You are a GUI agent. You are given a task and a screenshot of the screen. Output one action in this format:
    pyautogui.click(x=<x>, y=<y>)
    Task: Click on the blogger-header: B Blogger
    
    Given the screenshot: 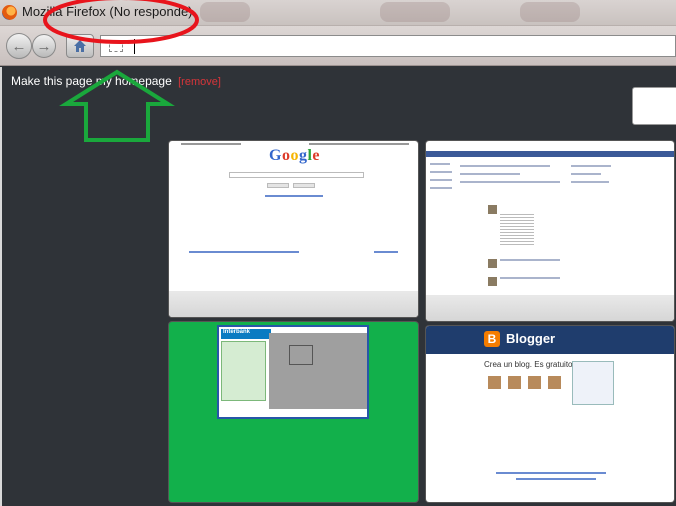 What is the action you would take?
    pyautogui.click(x=550, y=340)
    